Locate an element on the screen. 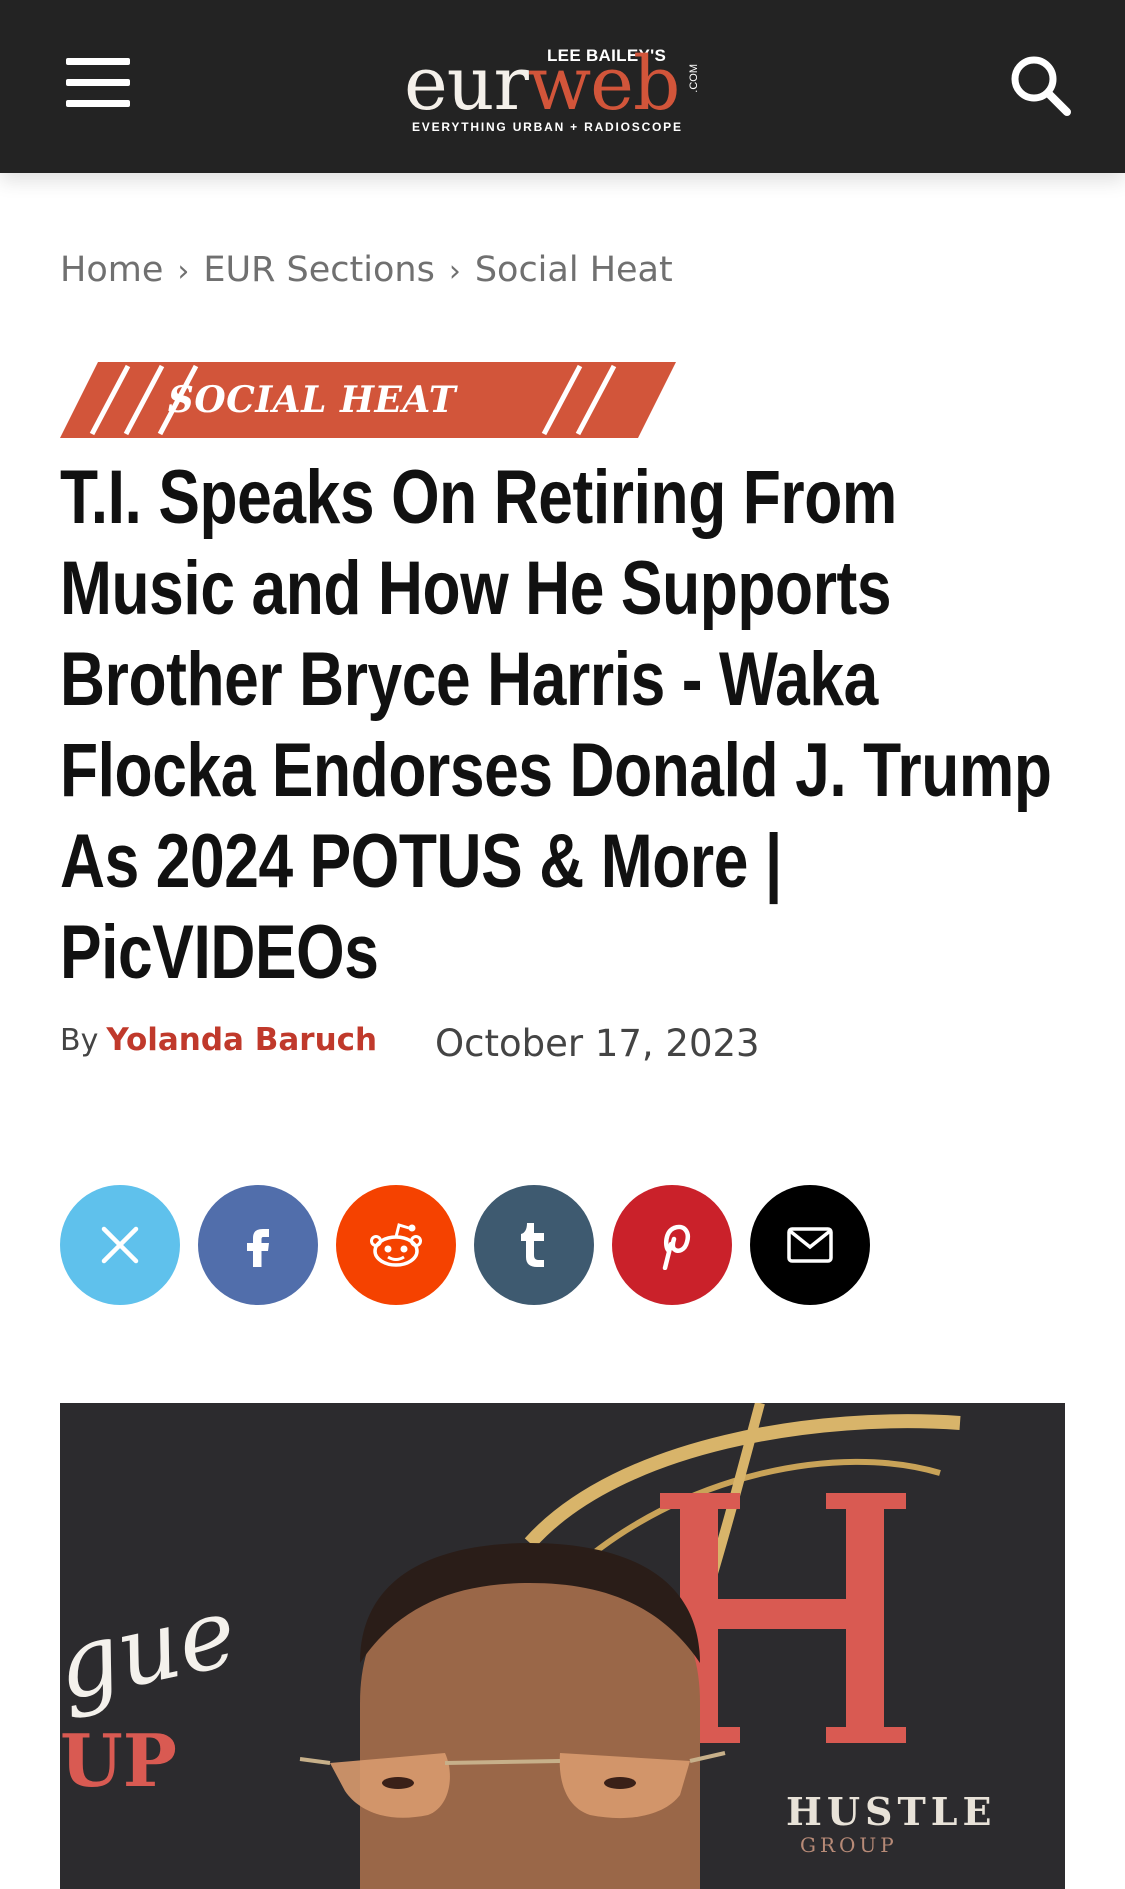  pinterest-icon is located at coordinates (672, 1245).